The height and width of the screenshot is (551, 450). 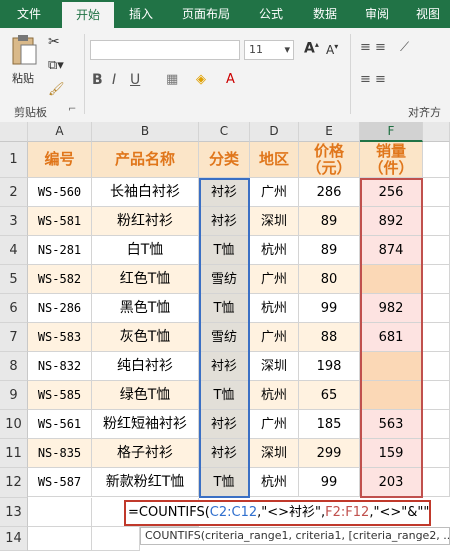 I want to click on row-header-12: 12, so click(x=14, y=483).